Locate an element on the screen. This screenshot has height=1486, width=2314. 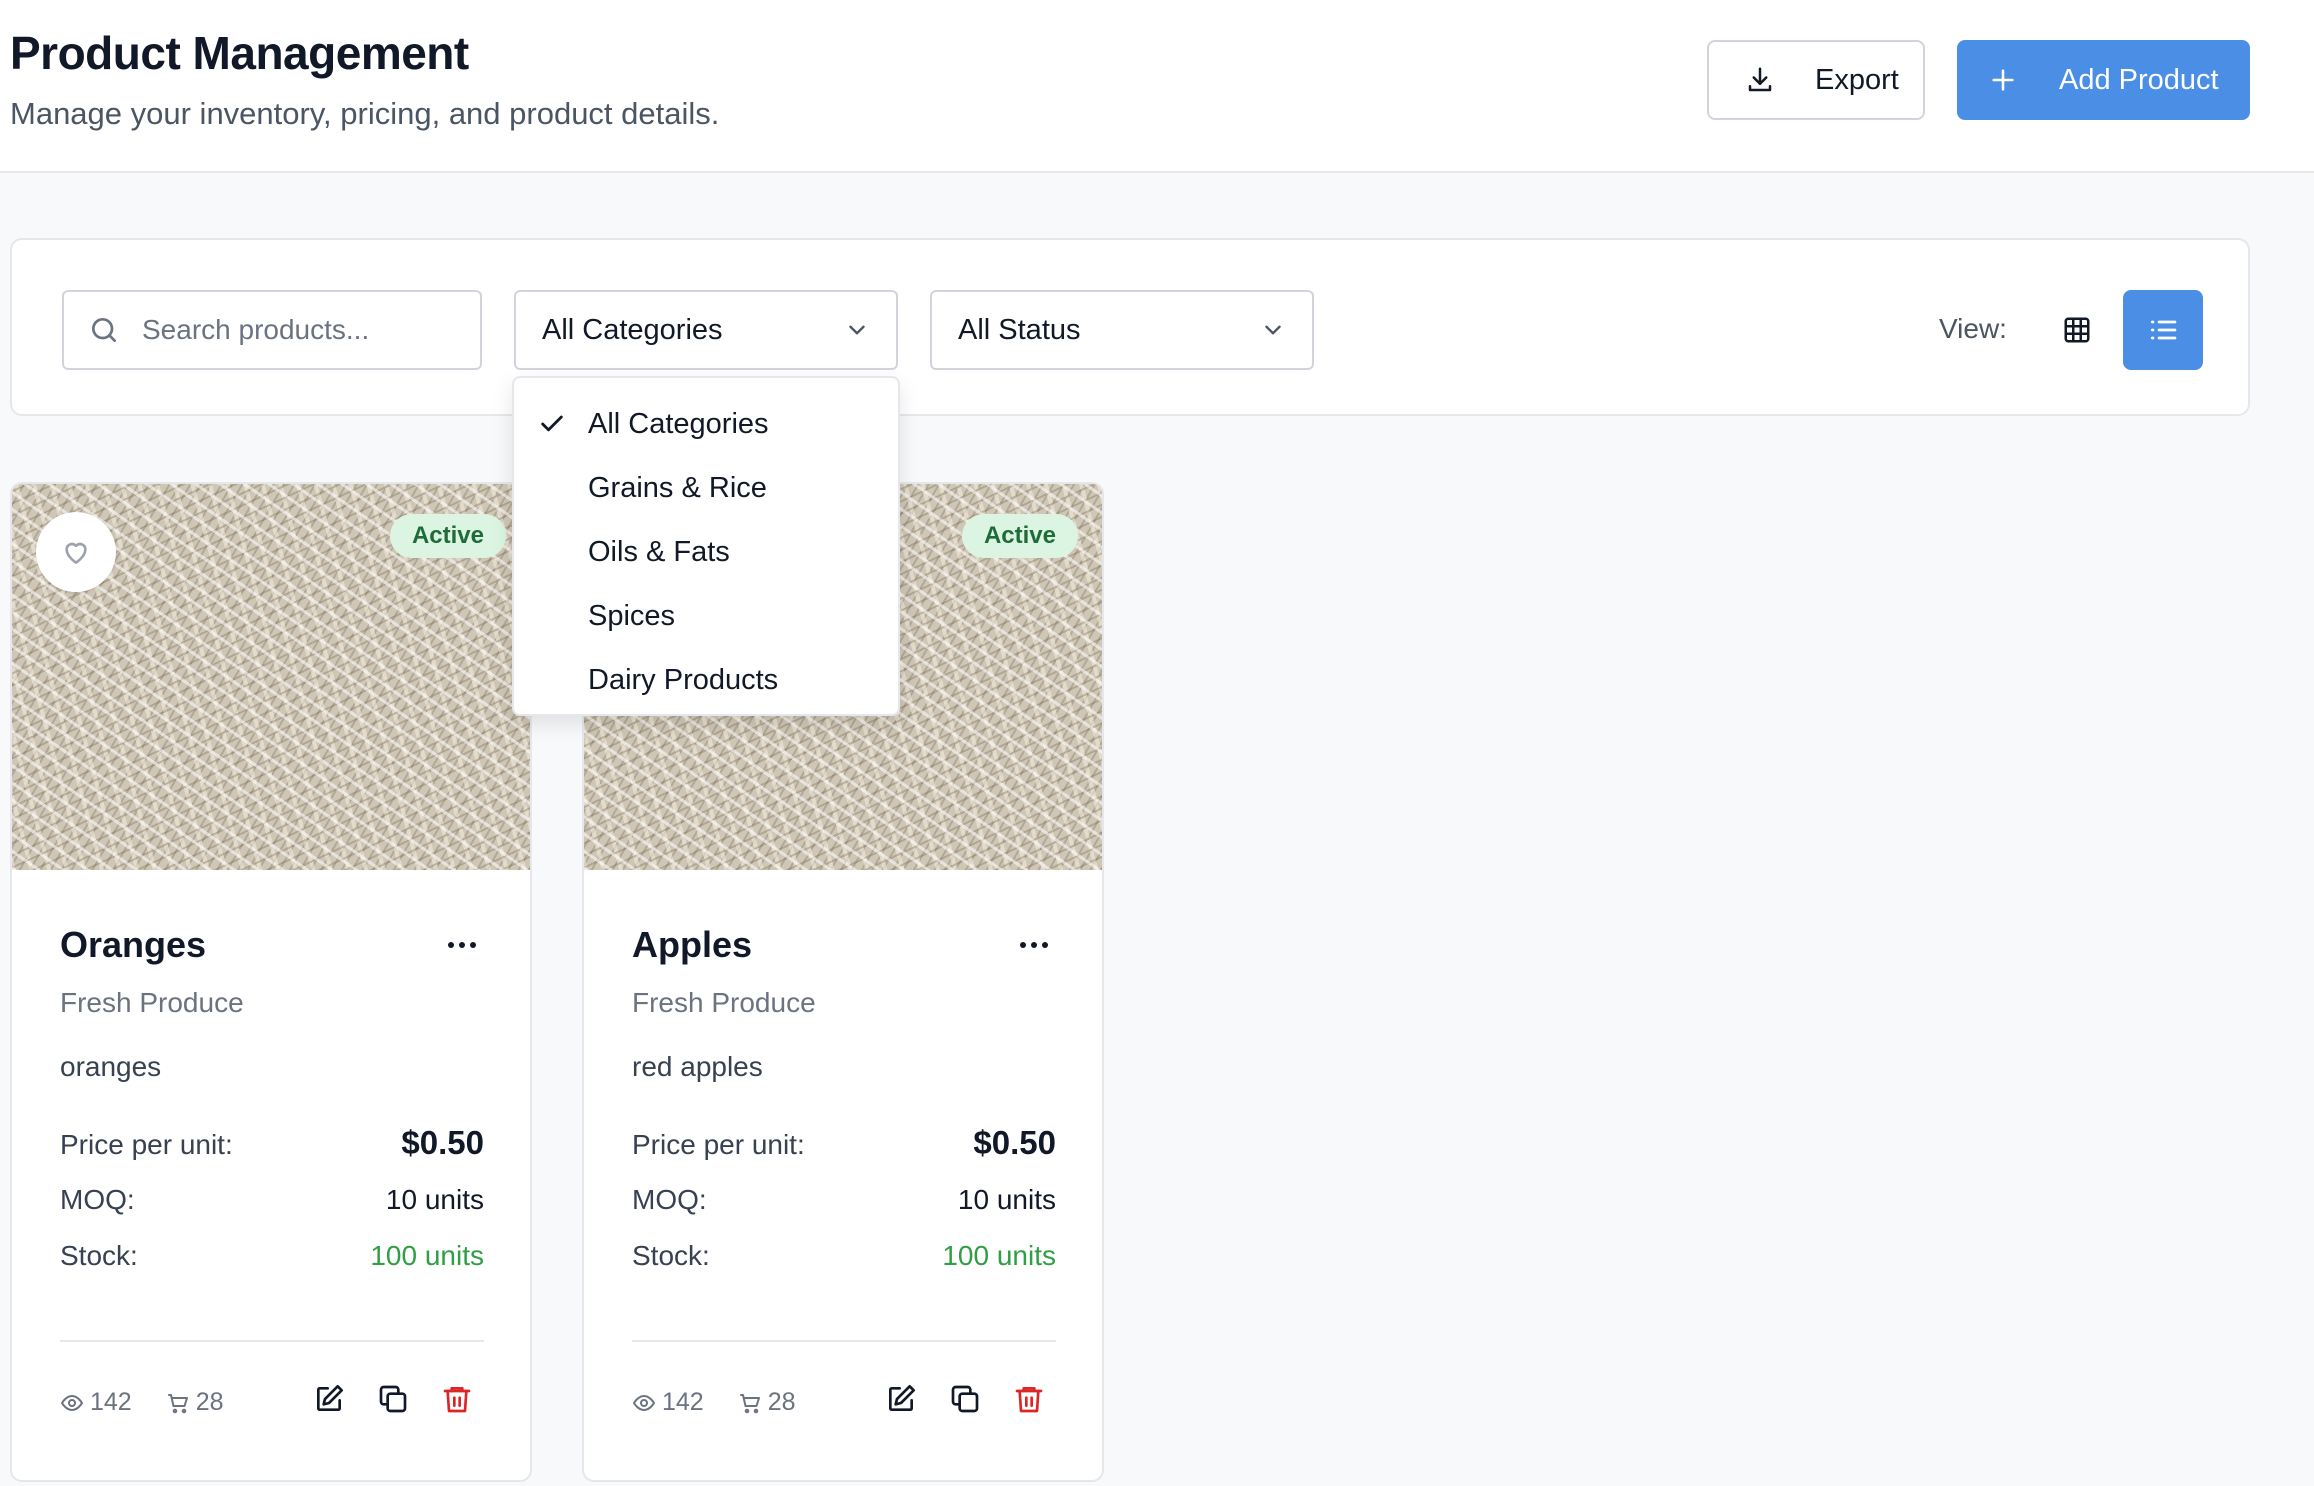
dropdown-option-label: Grains & Rice is located at coordinates (677, 487).